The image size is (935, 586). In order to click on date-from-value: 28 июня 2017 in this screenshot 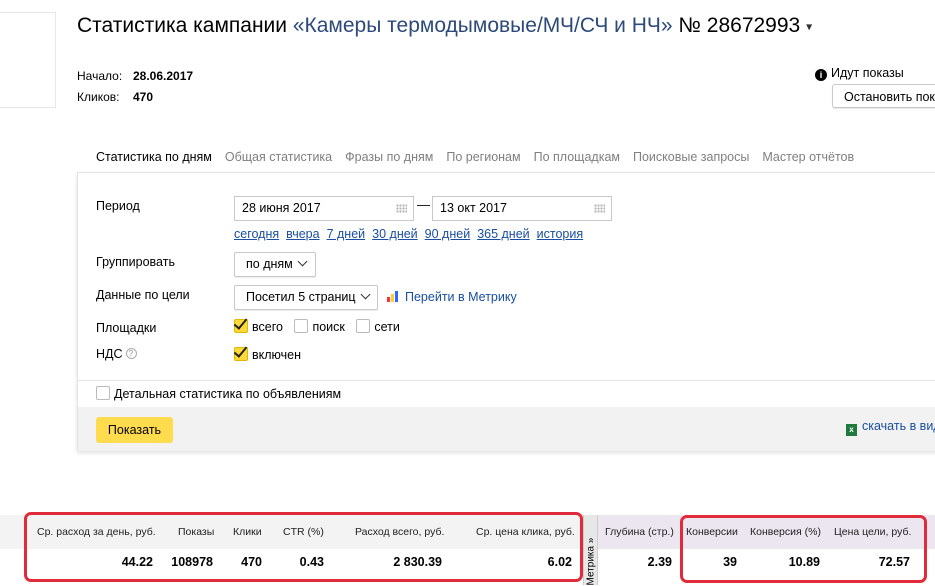, I will do `click(281, 208)`.